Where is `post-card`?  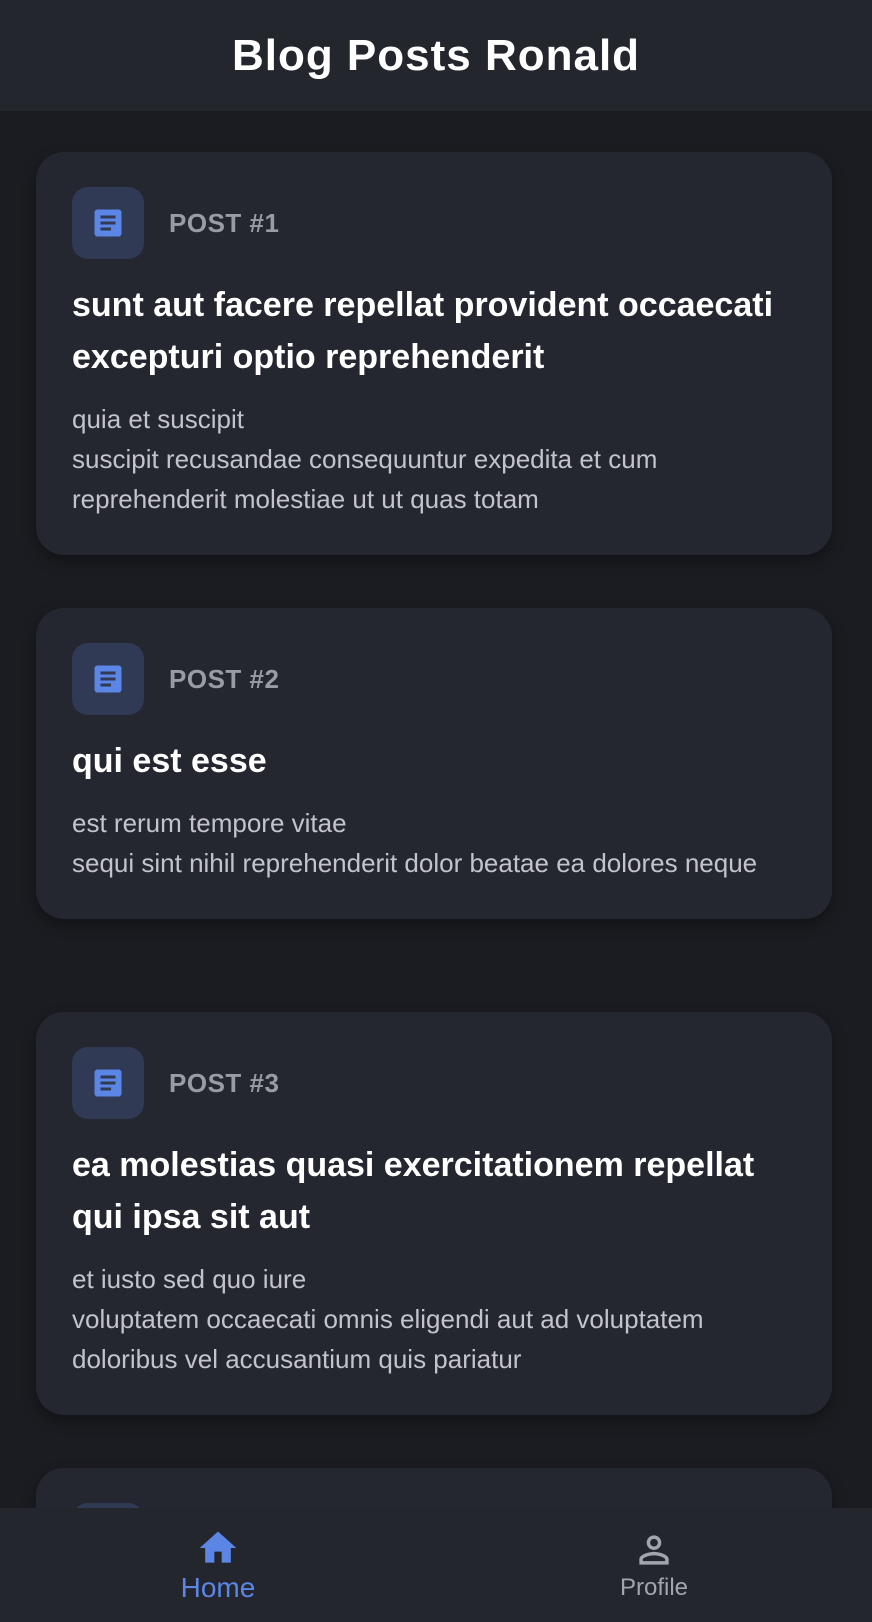 post-card is located at coordinates (434, 1488).